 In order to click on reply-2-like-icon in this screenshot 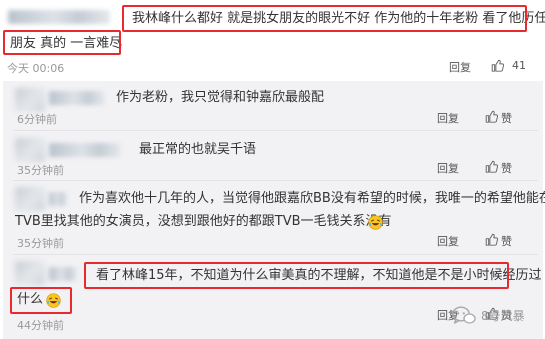, I will do `click(491, 166)`.